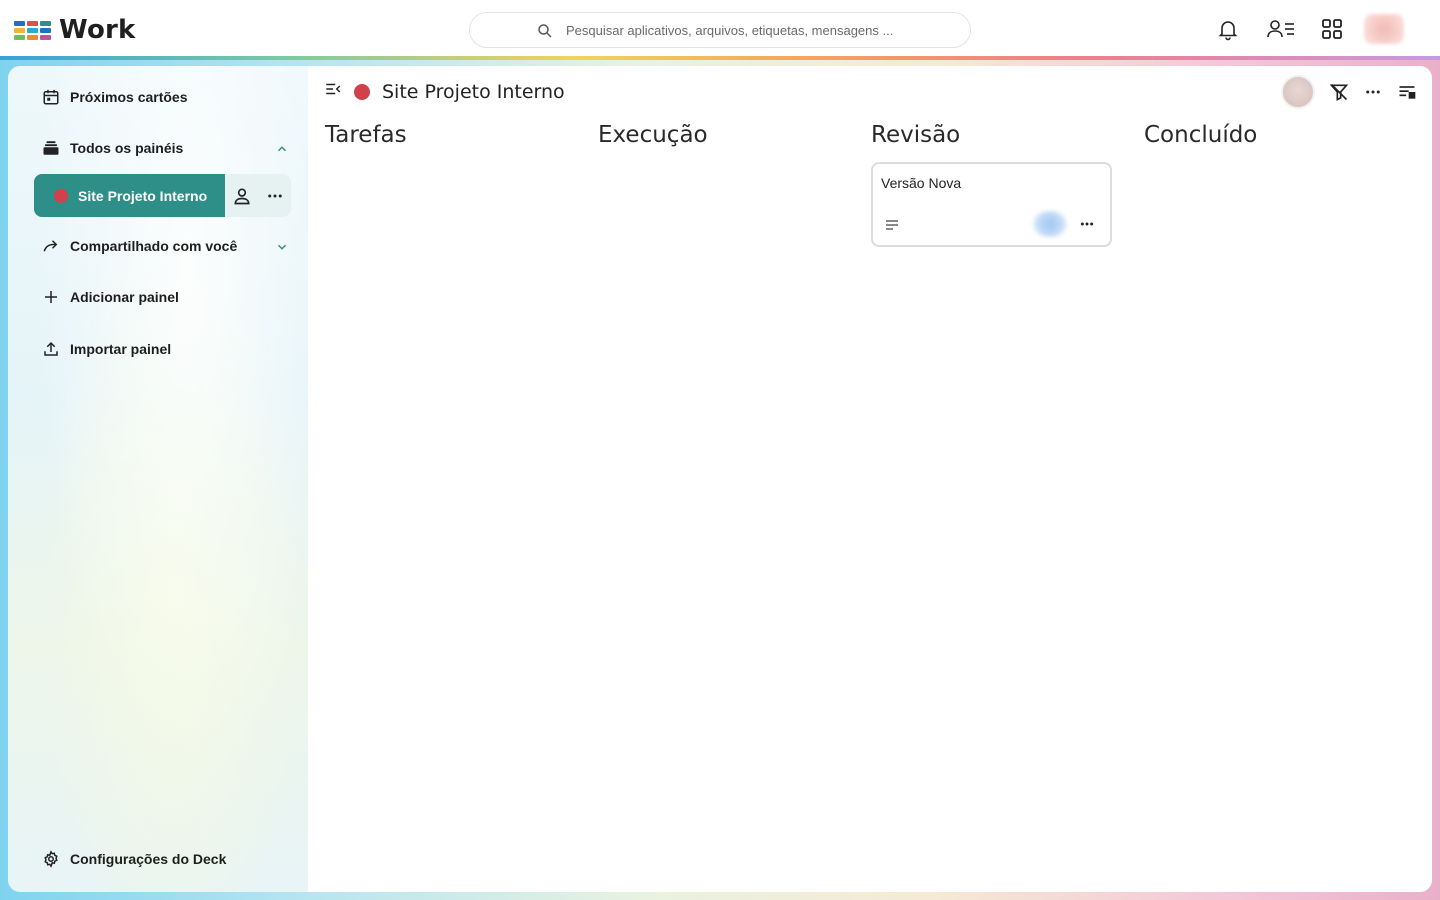 The width and height of the screenshot is (1440, 900). I want to click on board-share-button, so click(241, 195).